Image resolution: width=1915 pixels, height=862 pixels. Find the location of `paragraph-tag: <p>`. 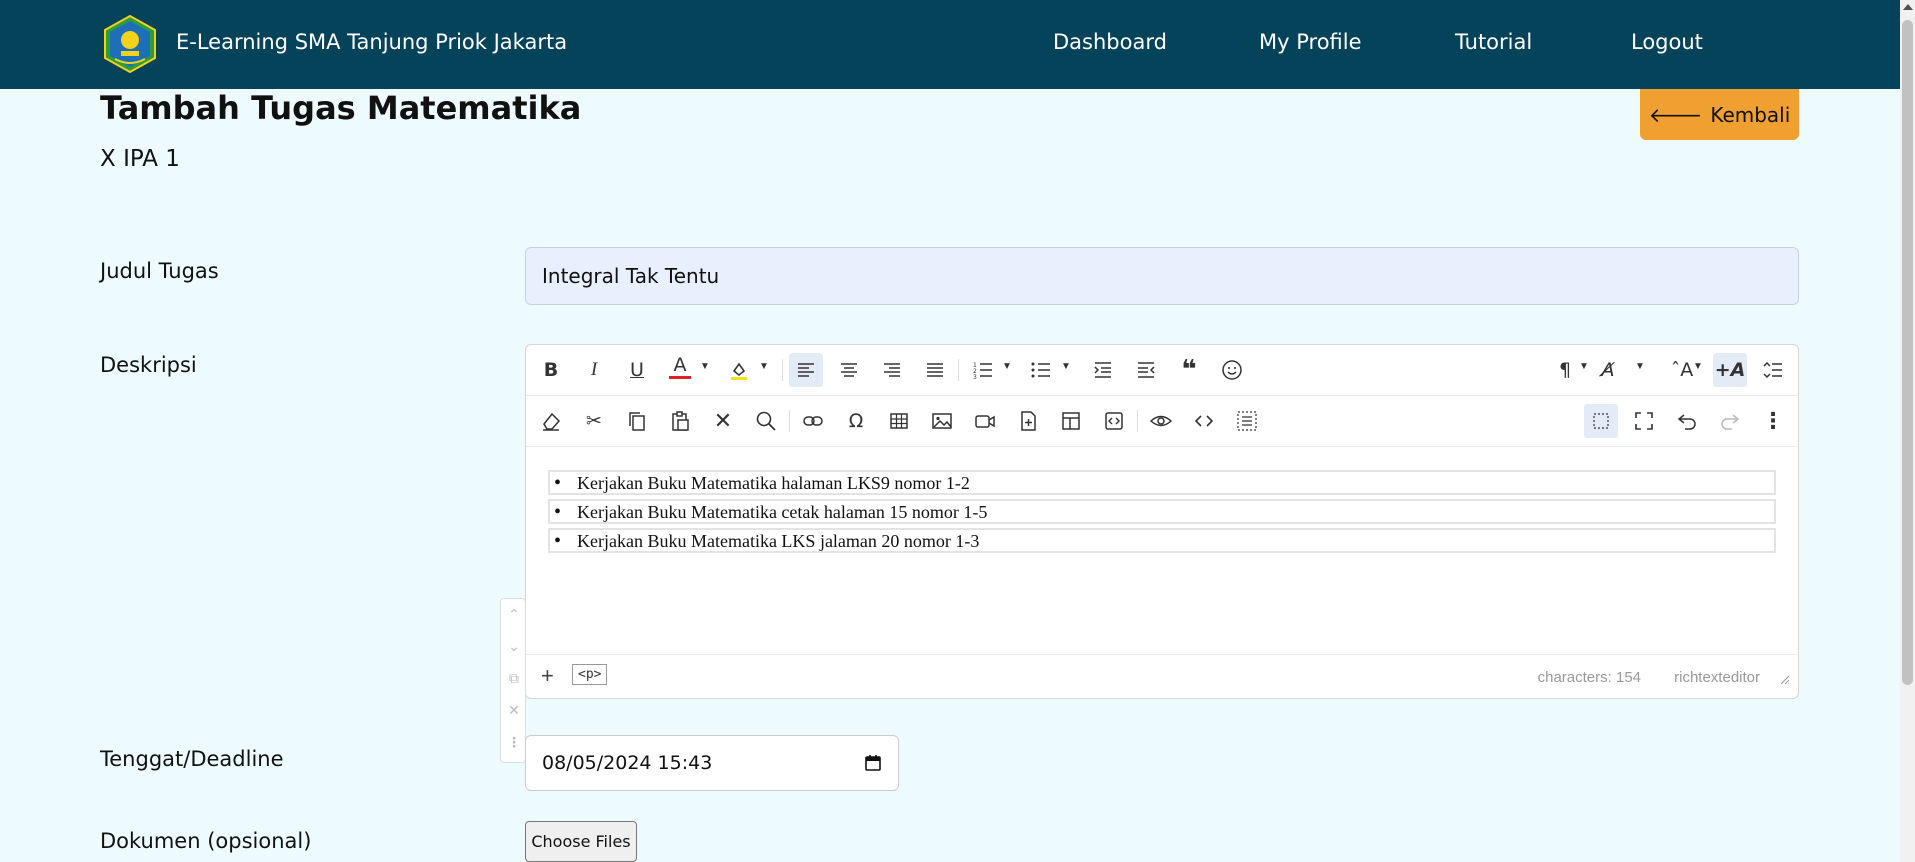

paragraph-tag: <p> is located at coordinates (590, 674).